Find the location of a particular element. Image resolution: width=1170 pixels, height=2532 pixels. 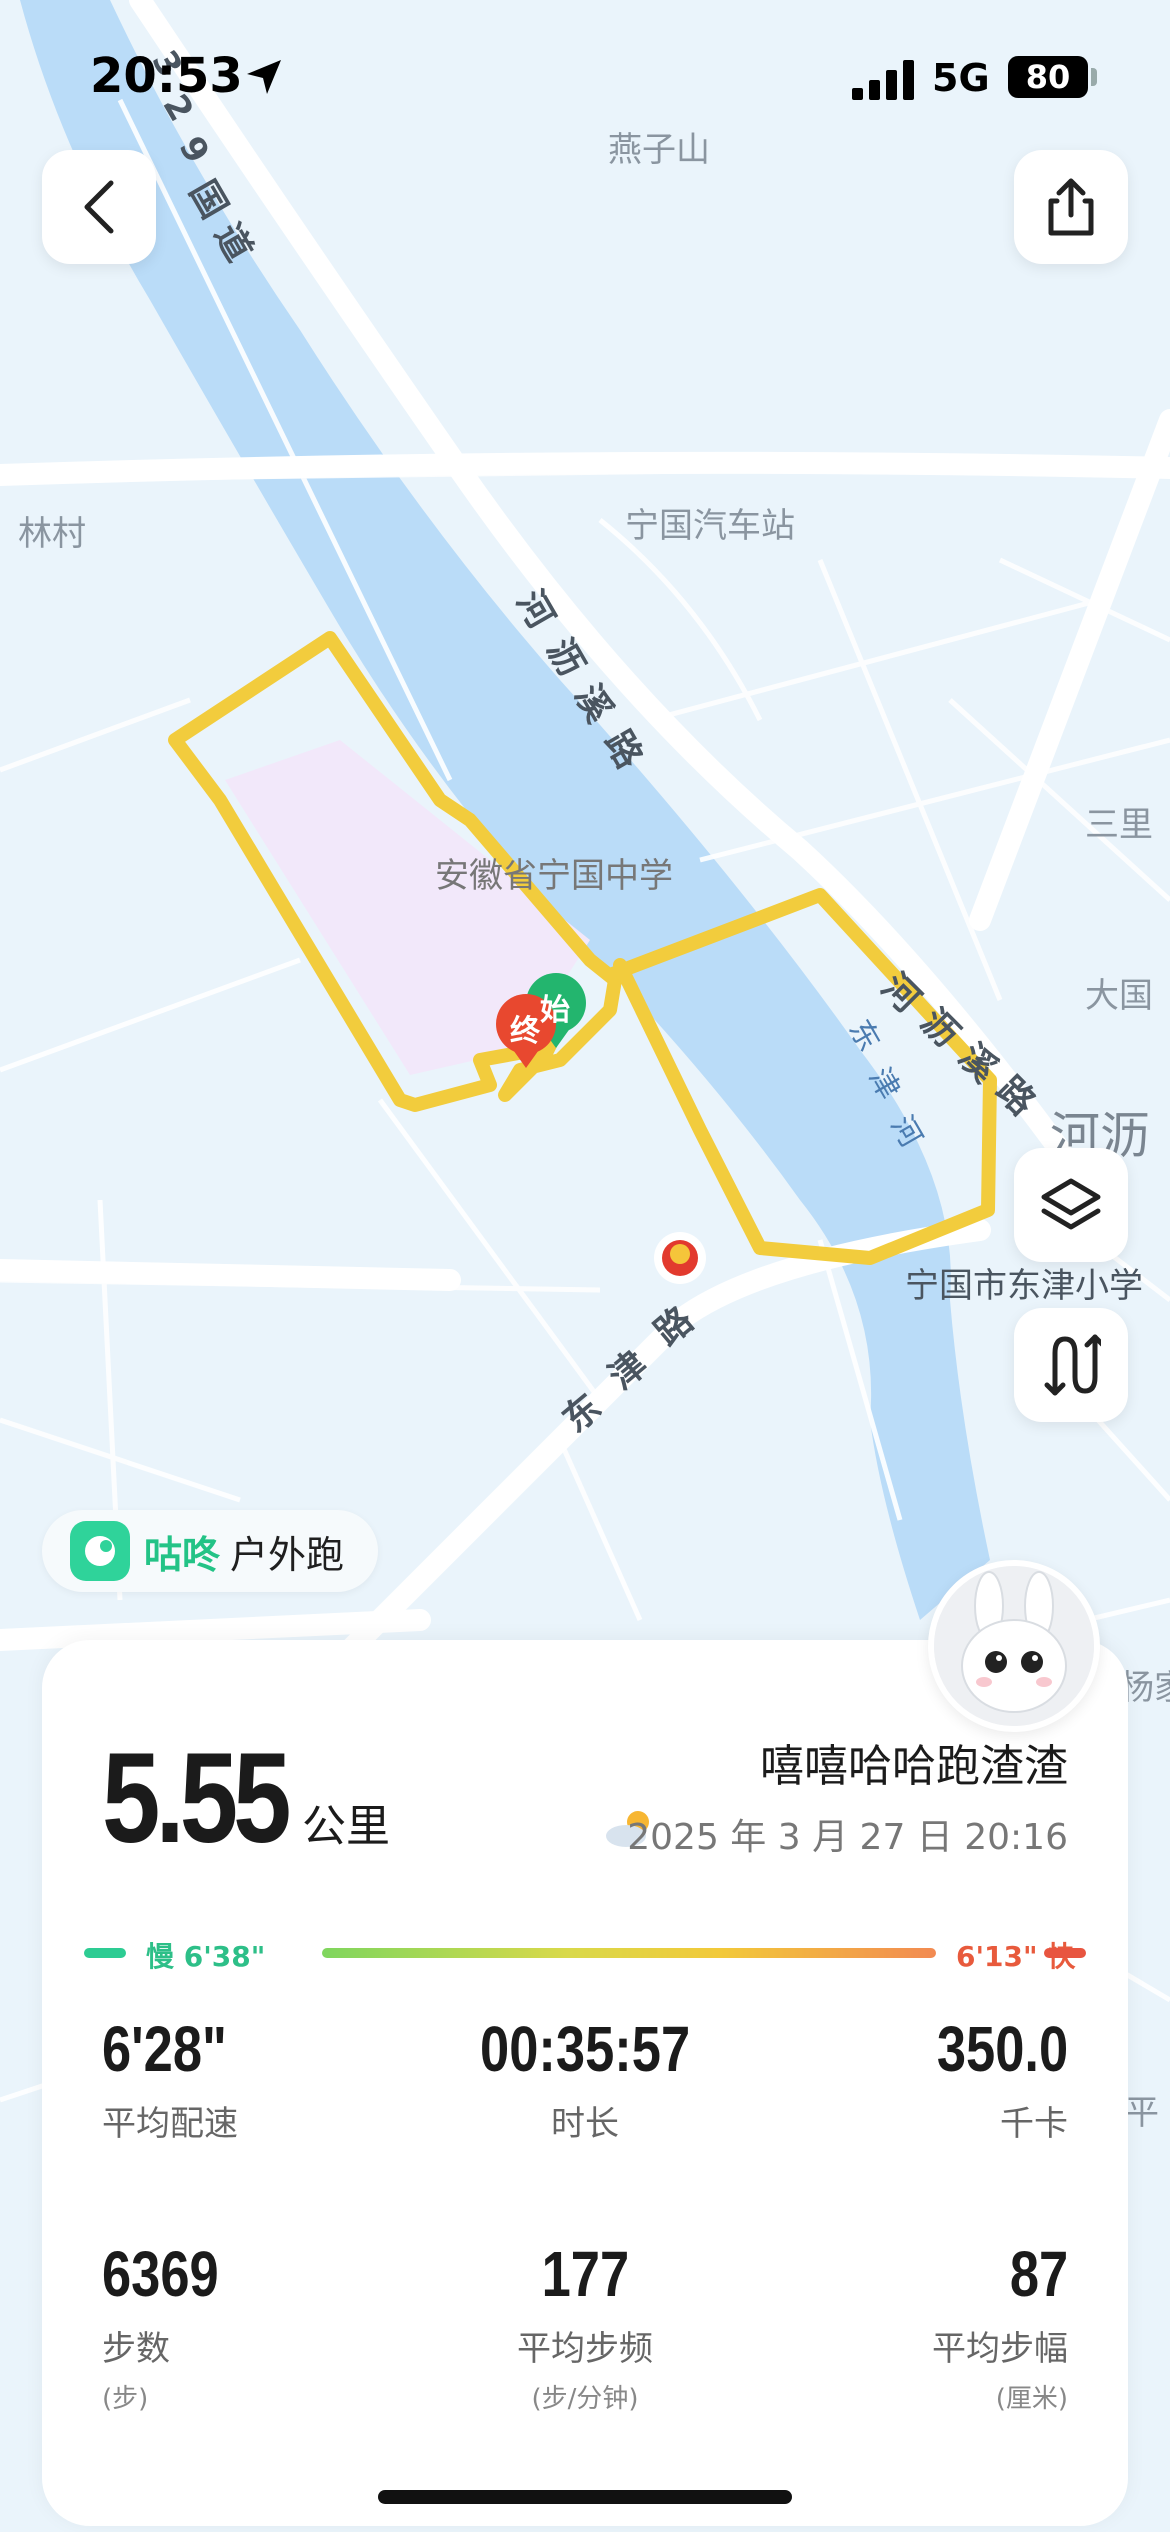

bunny-avatar-icon is located at coordinates (1014, 1646).